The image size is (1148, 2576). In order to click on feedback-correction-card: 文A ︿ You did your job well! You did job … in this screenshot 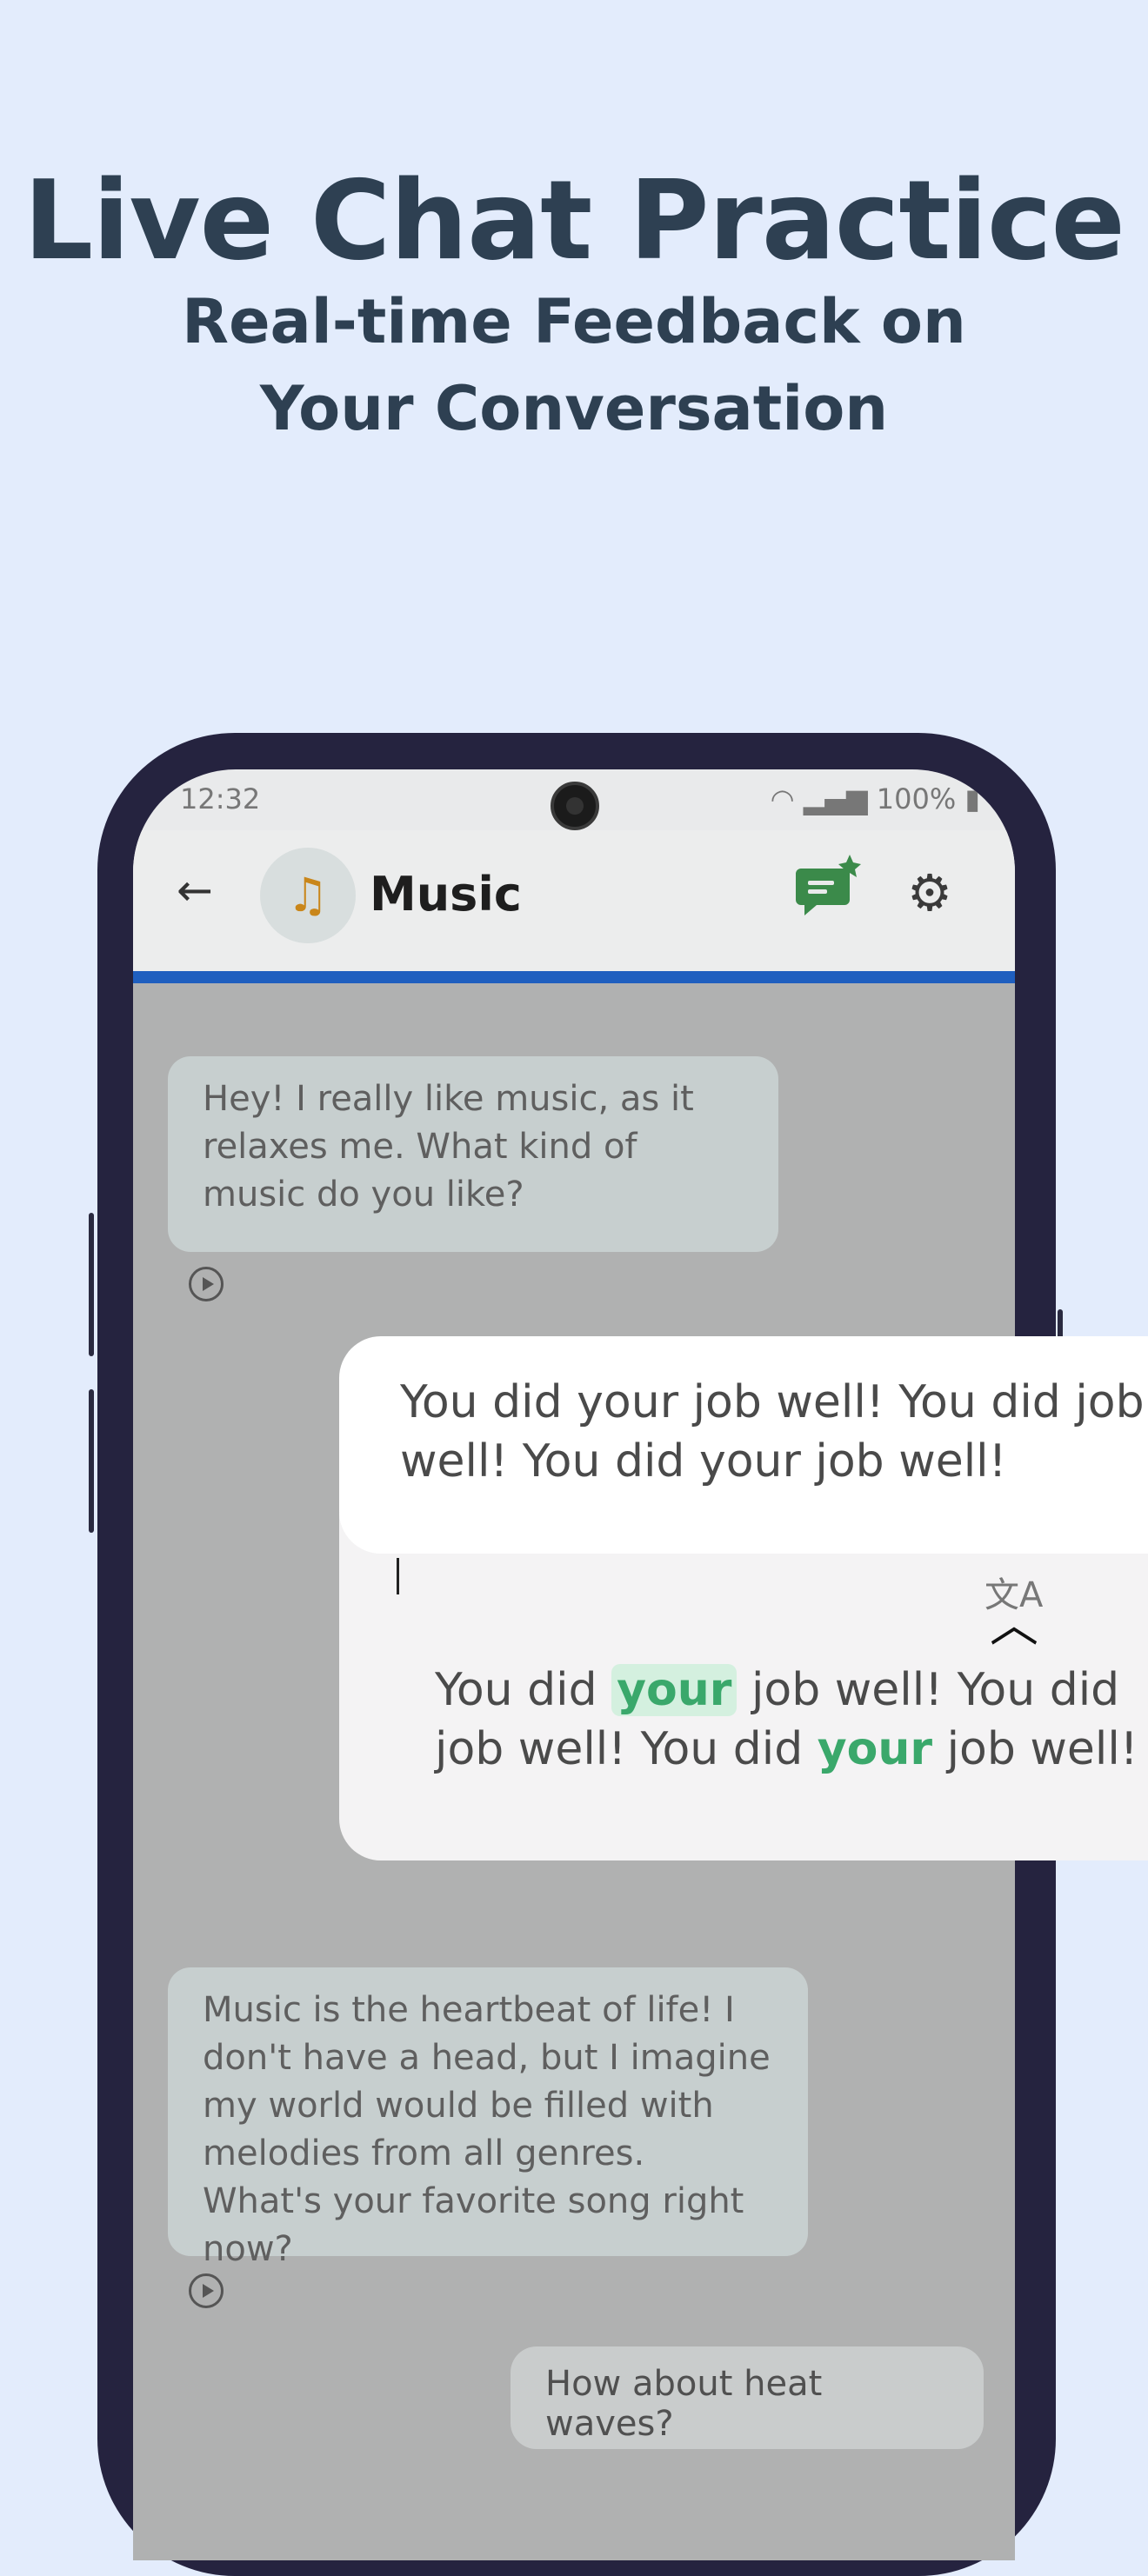, I will do `click(744, 1686)`.